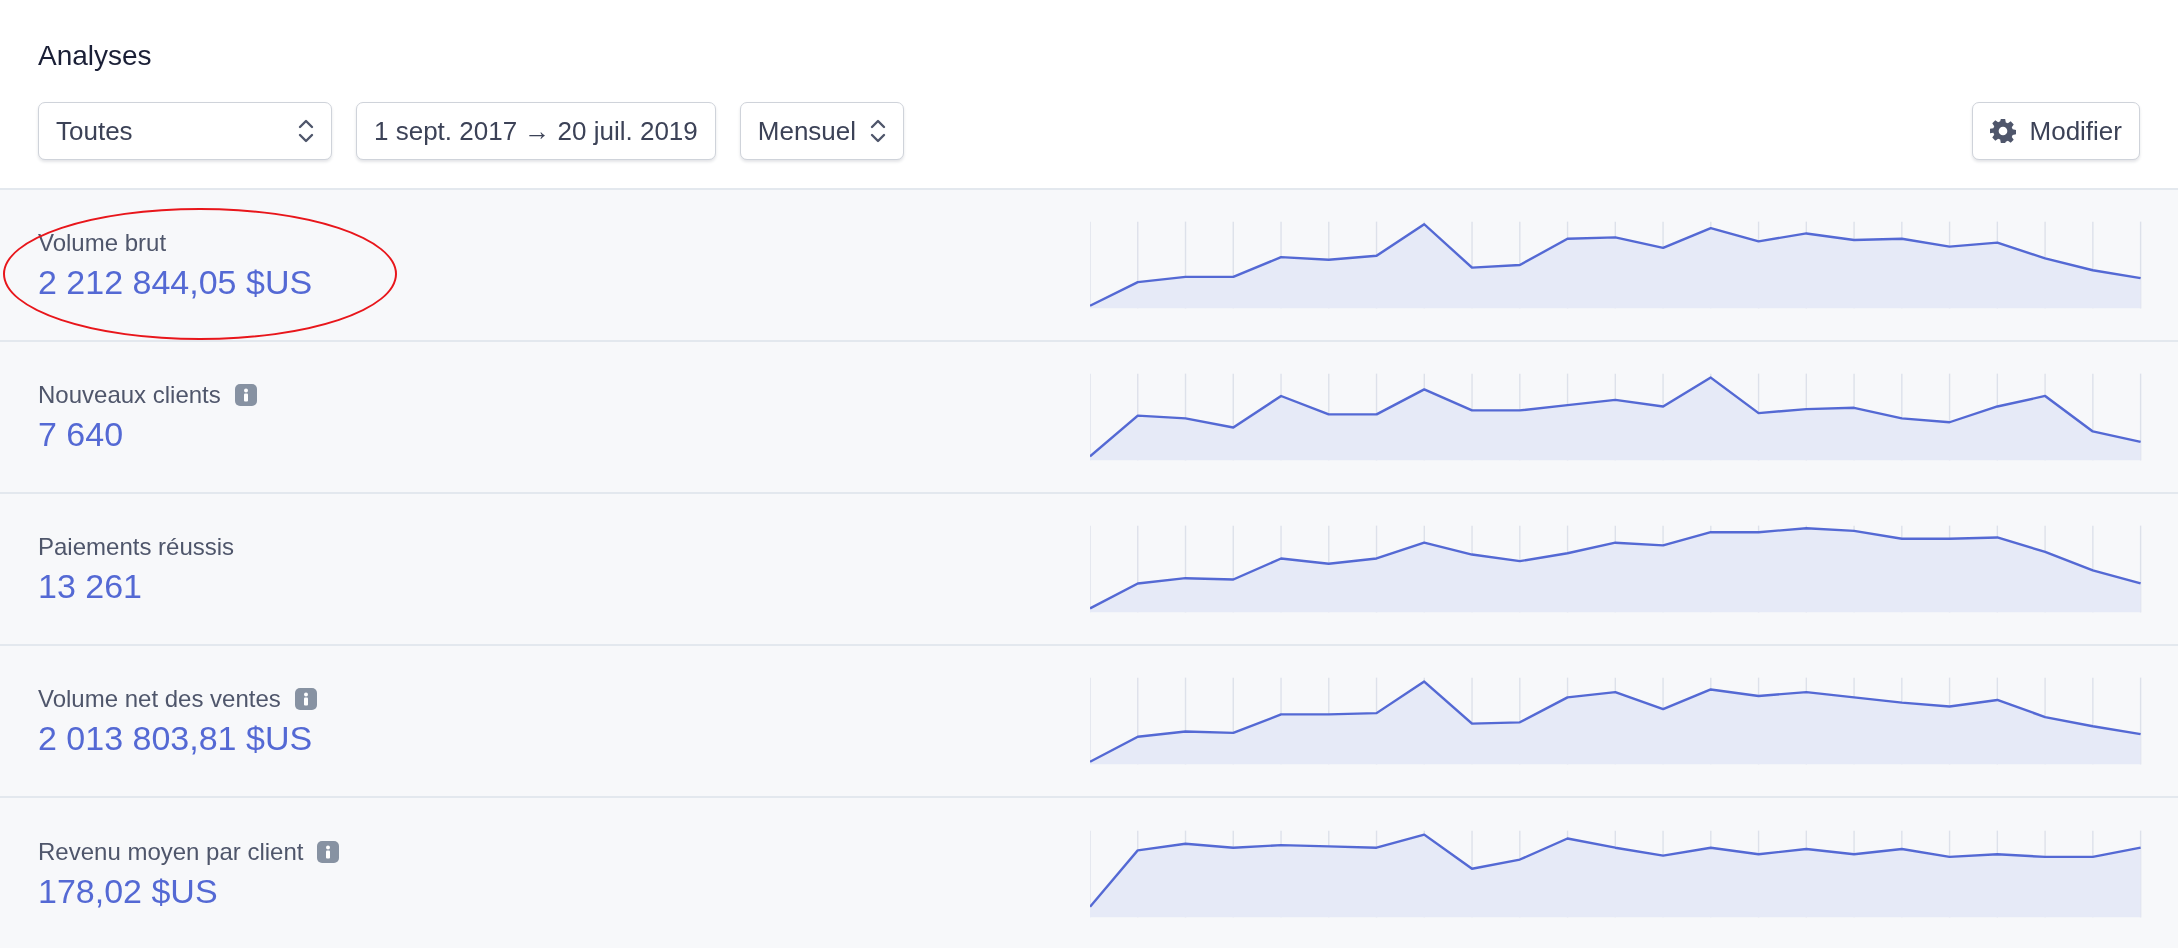 The image size is (2178, 948). What do you see at coordinates (128, 891) in the screenshot?
I see `metric-value: 178,02 $US` at bounding box center [128, 891].